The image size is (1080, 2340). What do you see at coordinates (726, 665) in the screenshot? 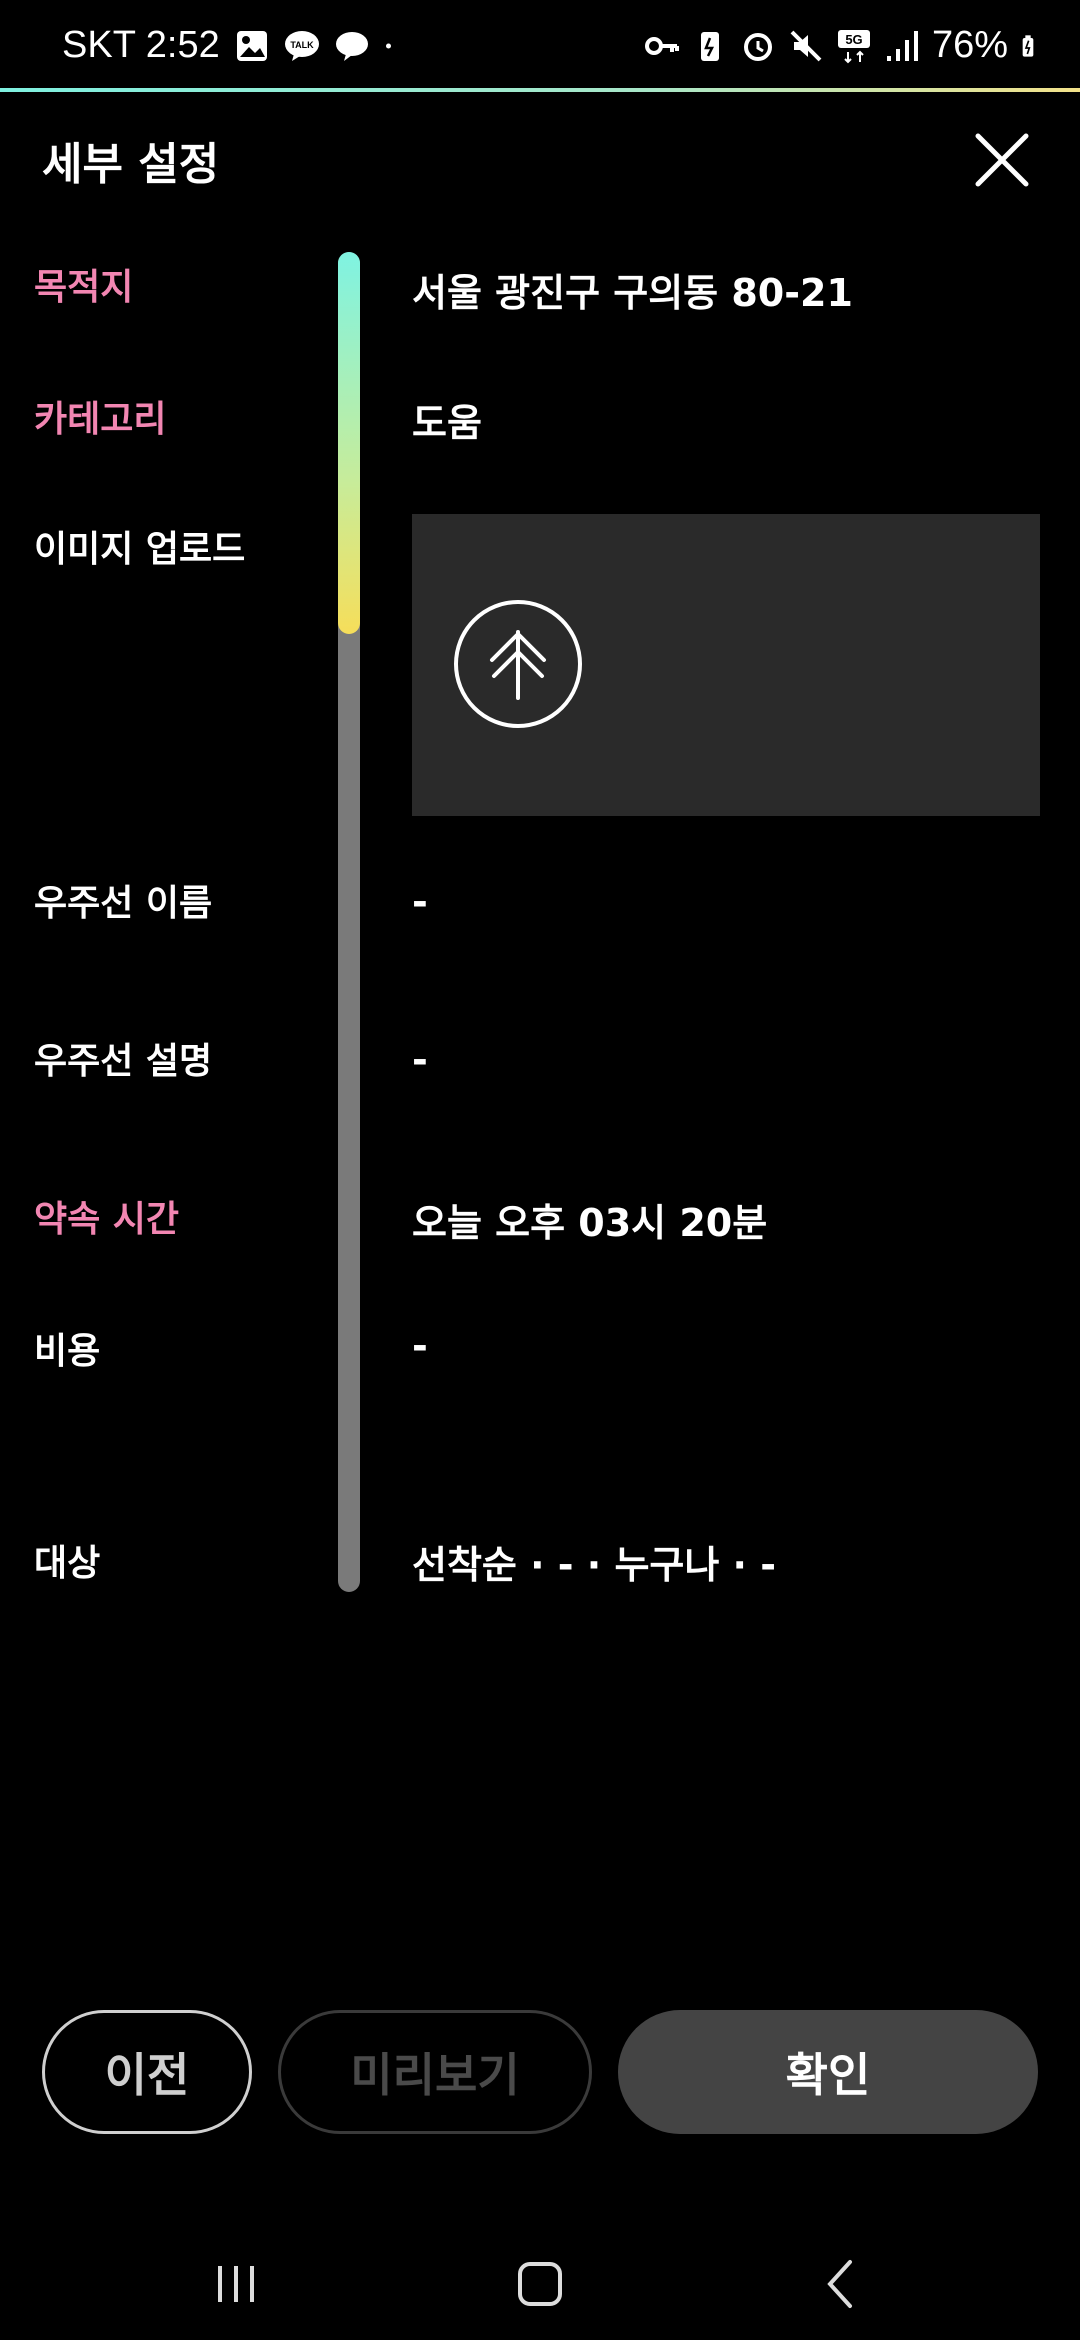
I see `image-upload-area` at bounding box center [726, 665].